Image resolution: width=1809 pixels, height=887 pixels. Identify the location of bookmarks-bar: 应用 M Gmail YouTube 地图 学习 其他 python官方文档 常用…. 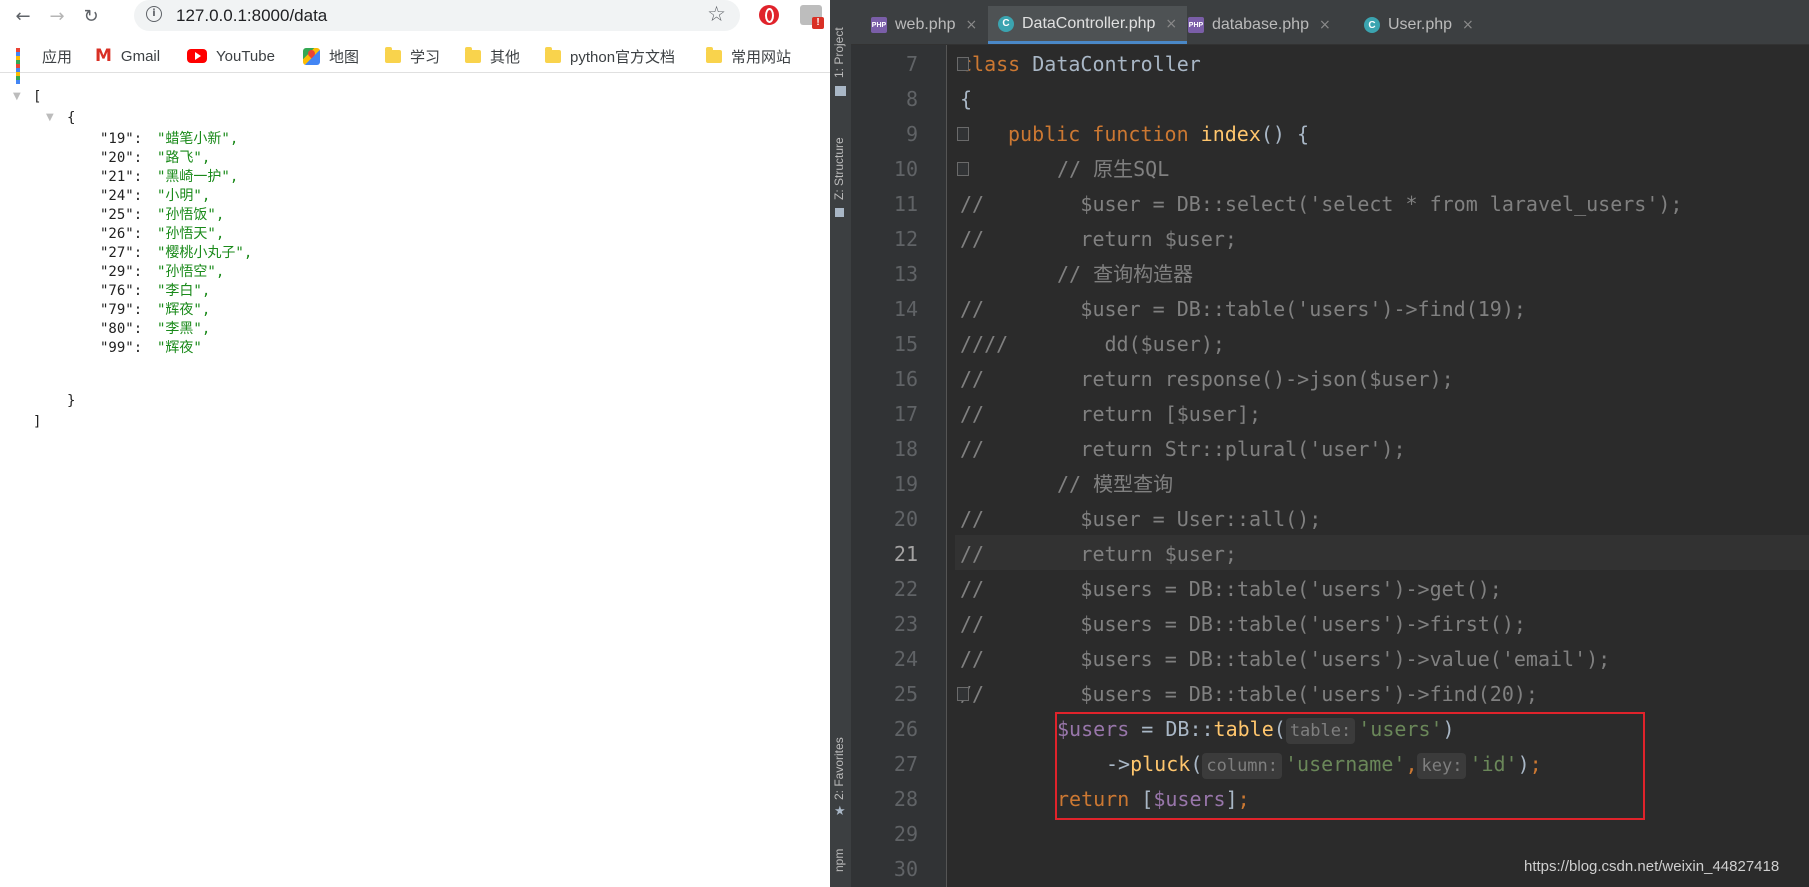
(415, 62).